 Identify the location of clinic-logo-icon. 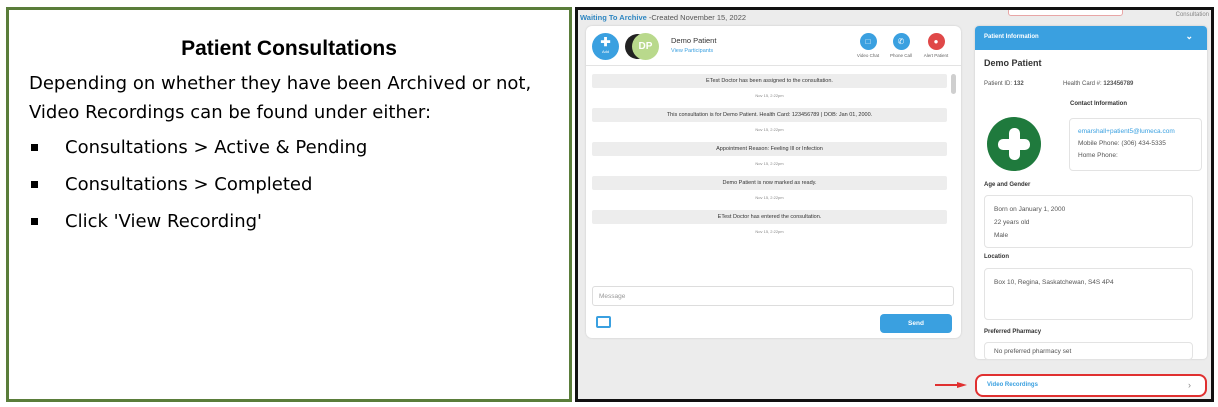
(1014, 144).